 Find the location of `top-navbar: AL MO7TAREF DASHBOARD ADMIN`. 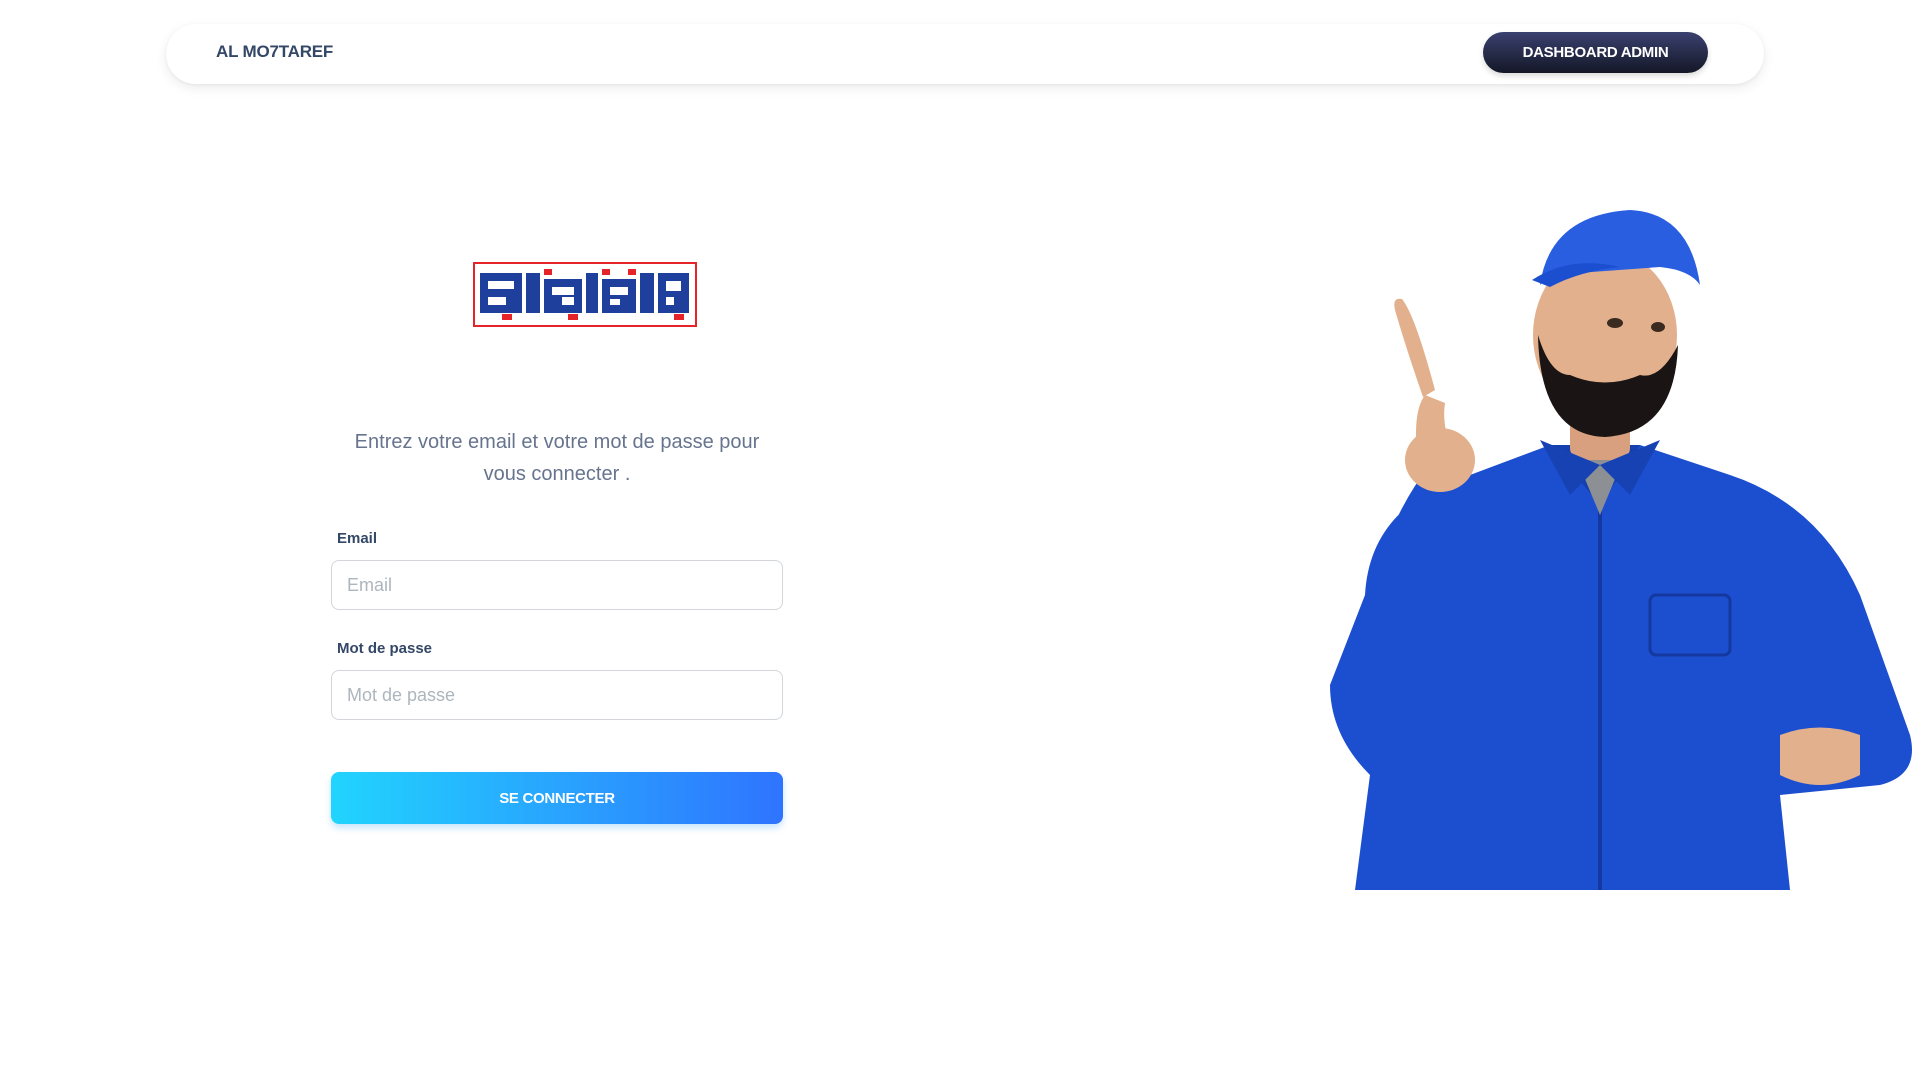

top-navbar: AL MO7TAREF DASHBOARD ADMIN is located at coordinates (965, 54).